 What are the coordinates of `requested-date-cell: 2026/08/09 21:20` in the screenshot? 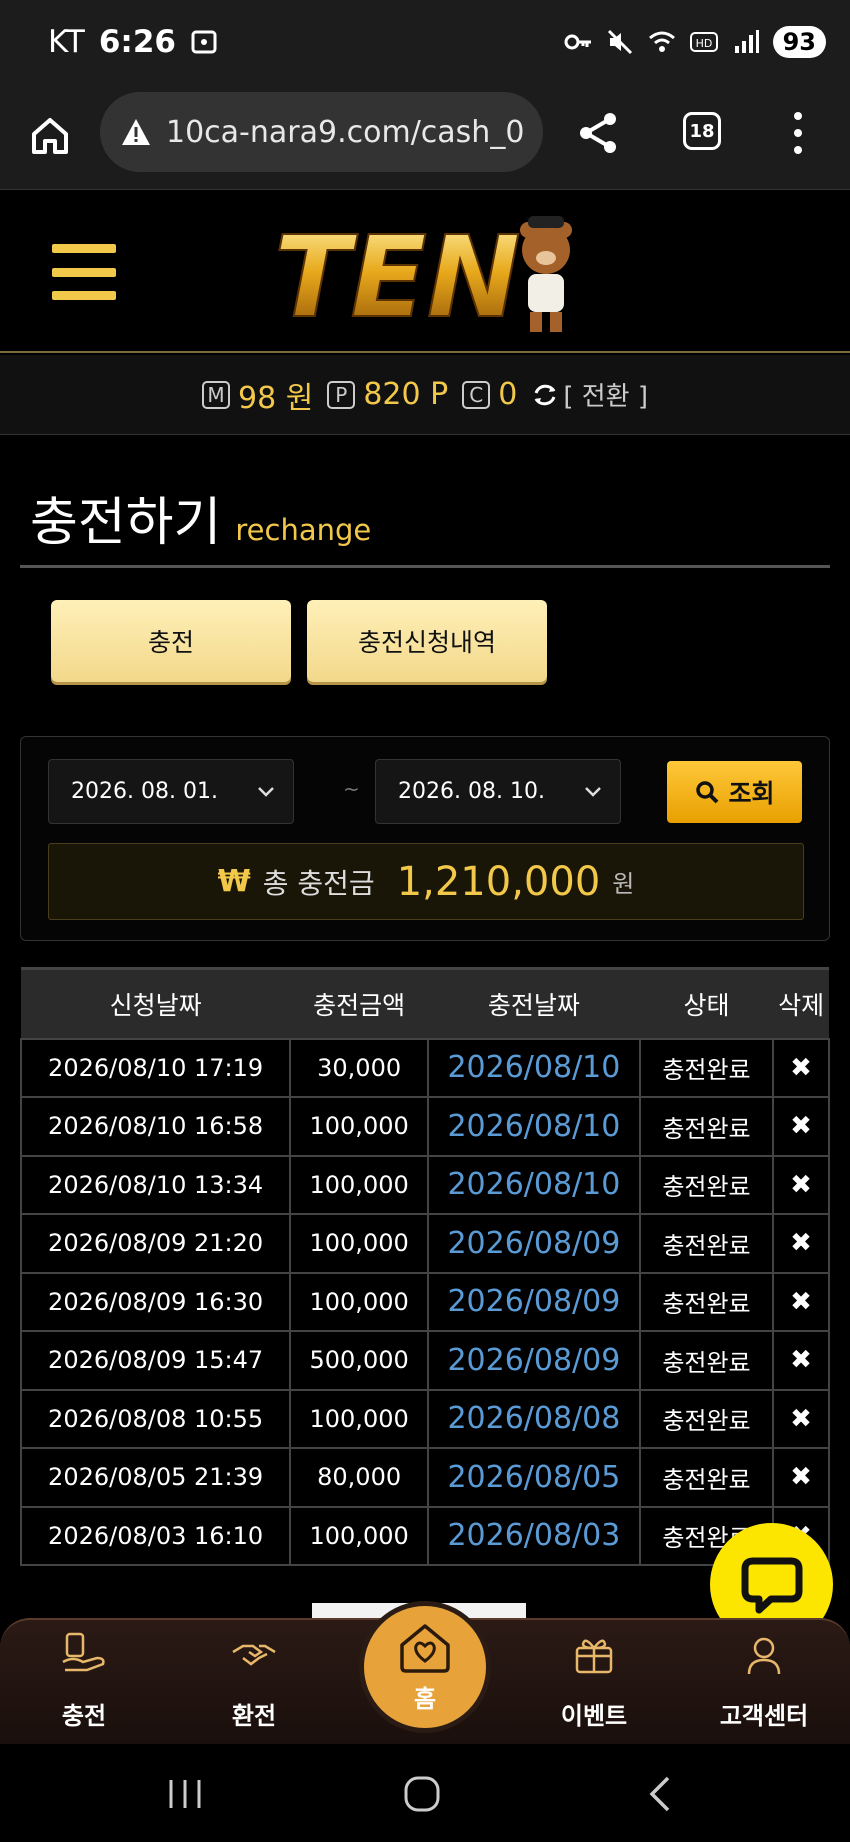 It's located at (155, 1243).